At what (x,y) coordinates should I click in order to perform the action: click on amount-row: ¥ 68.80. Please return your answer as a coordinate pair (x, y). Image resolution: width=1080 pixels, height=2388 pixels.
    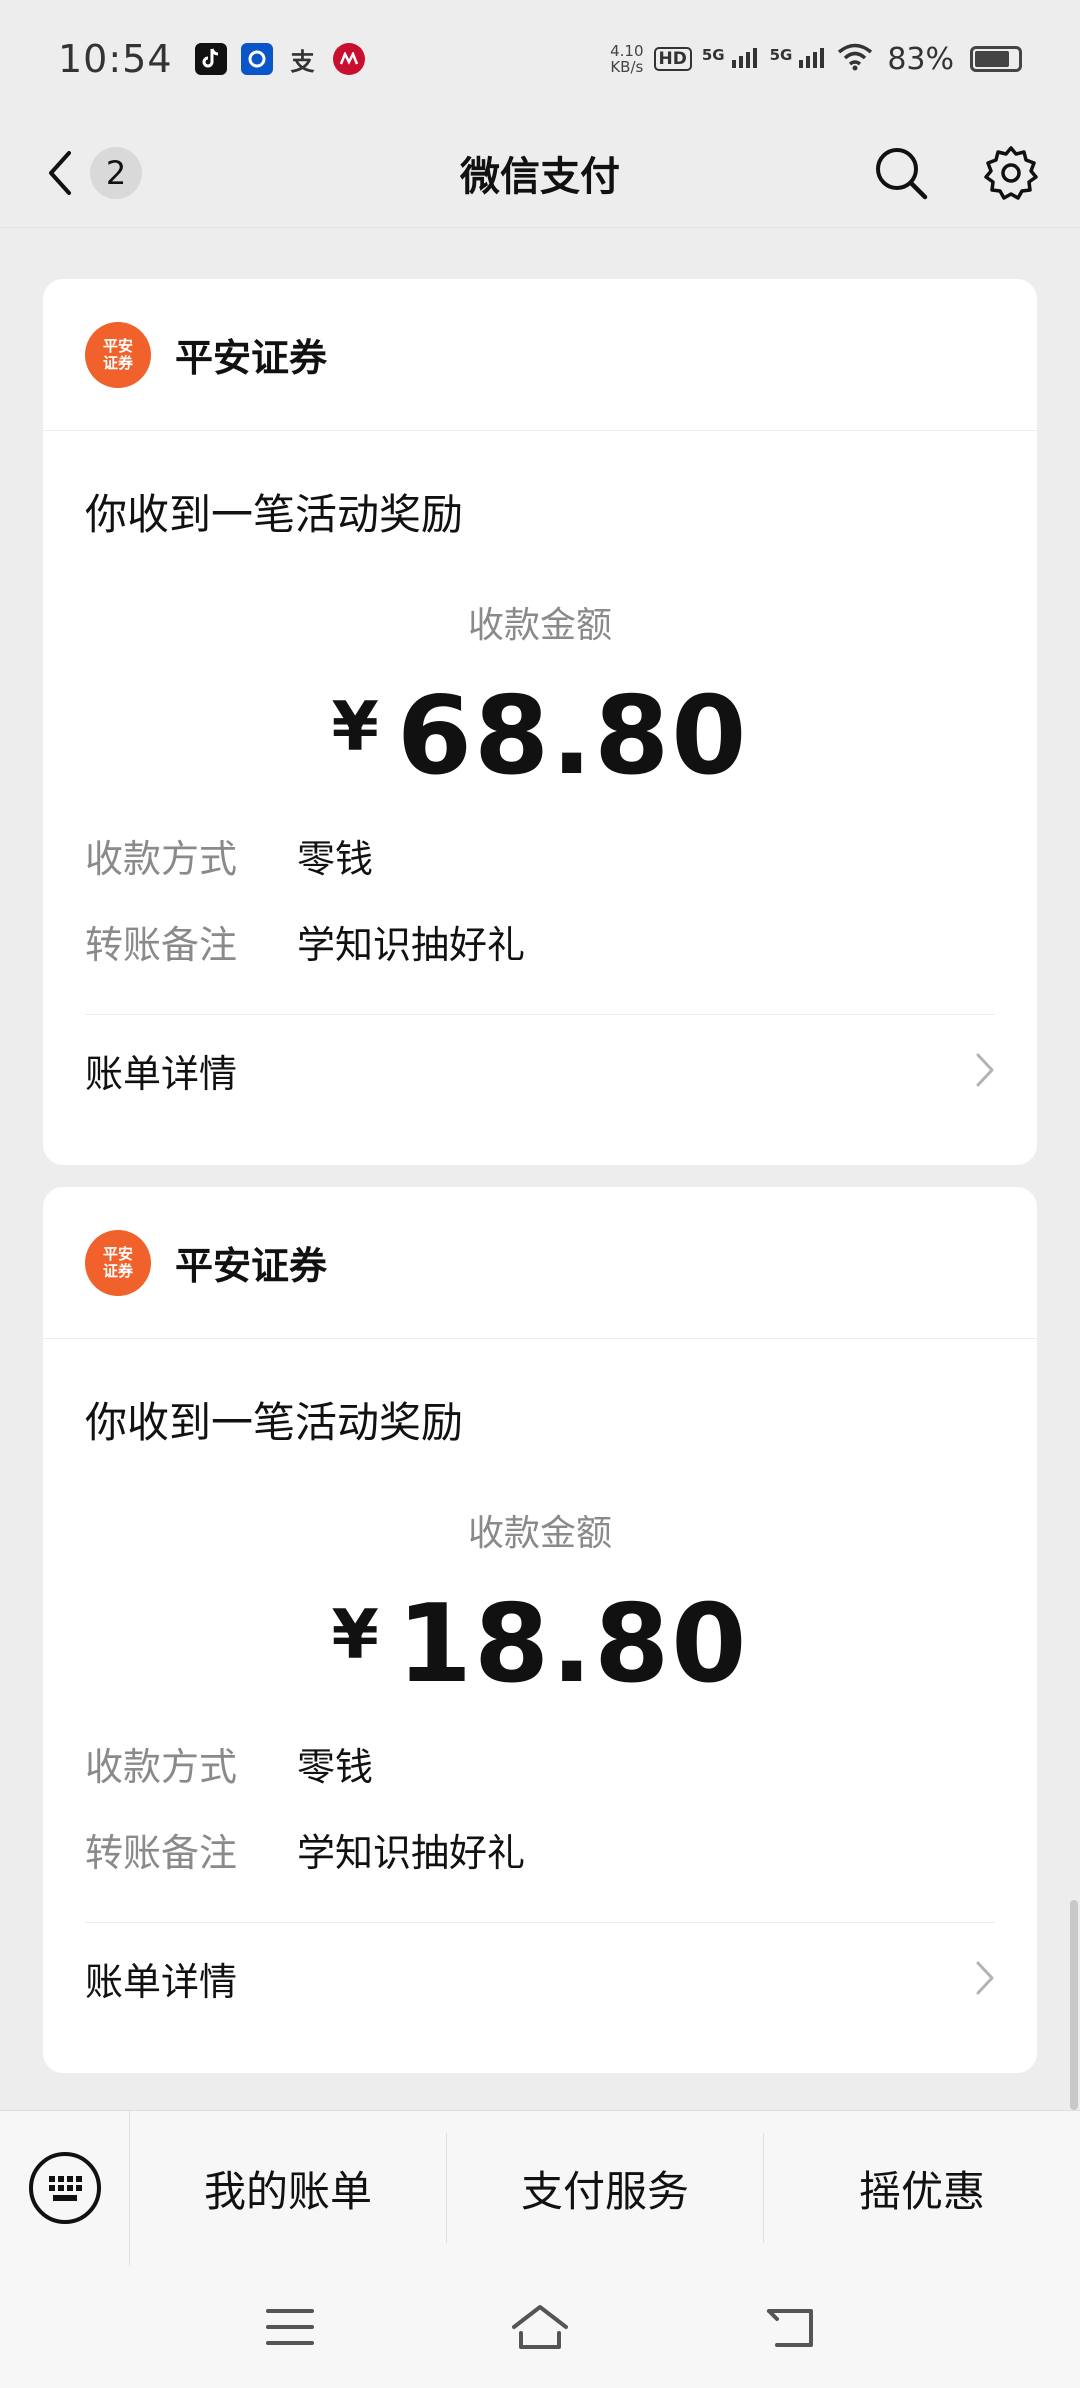
    Looking at the image, I should click on (540, 737).